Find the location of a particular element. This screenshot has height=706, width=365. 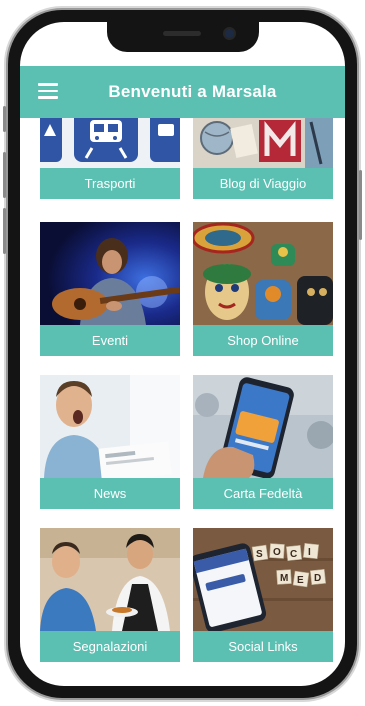

tile-label: Segnalazioni is located at coordinates (110, 646).